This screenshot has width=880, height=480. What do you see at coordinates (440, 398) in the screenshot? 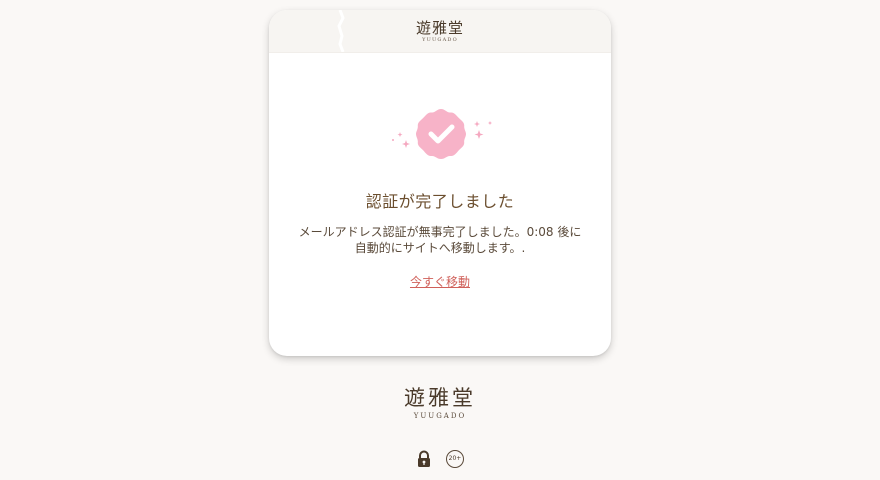
I see `footer-logo-kanji: 遊雅堂` at bounding box center [440, 398].